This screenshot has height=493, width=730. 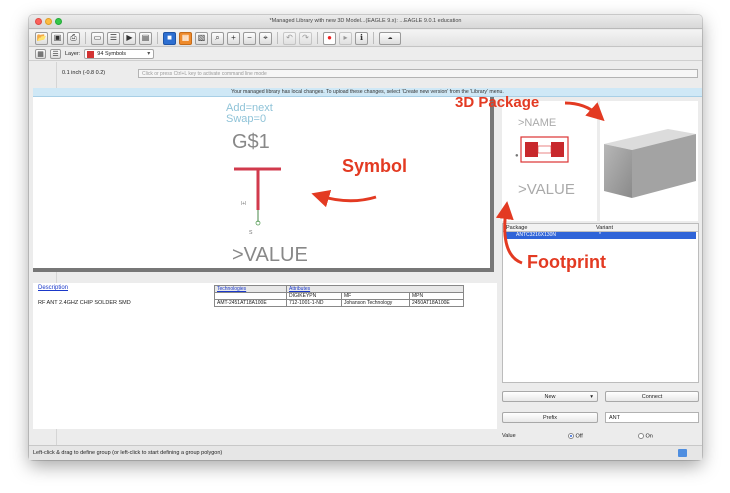 I want to click on column-header: MF, so click(x=375, y=296).